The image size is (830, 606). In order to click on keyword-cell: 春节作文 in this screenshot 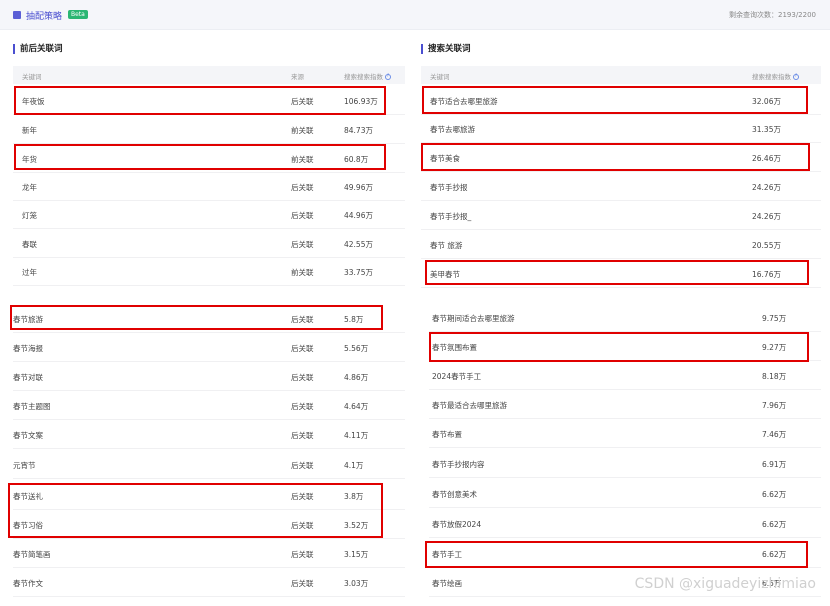, I will do `click(28, 583)`.